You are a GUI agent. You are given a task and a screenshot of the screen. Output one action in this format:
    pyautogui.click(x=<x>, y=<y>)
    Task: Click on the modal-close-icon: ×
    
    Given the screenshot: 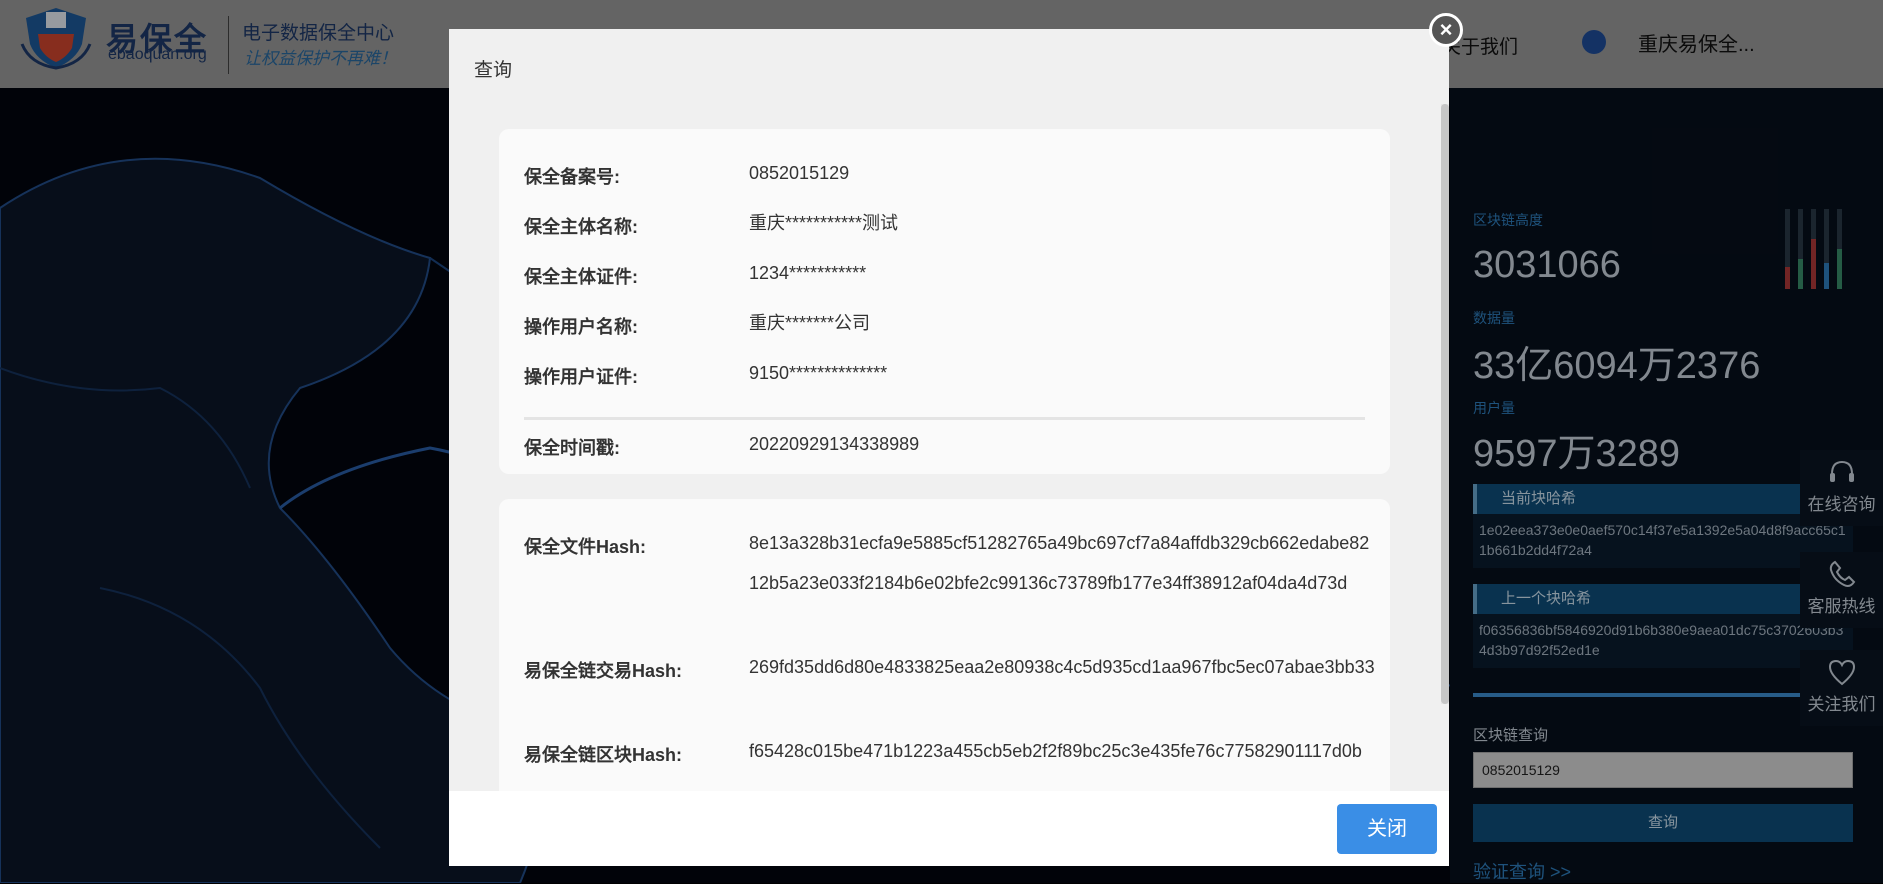 What is the action you would take?
    pyautogui.click(x=1446, y=30)
    